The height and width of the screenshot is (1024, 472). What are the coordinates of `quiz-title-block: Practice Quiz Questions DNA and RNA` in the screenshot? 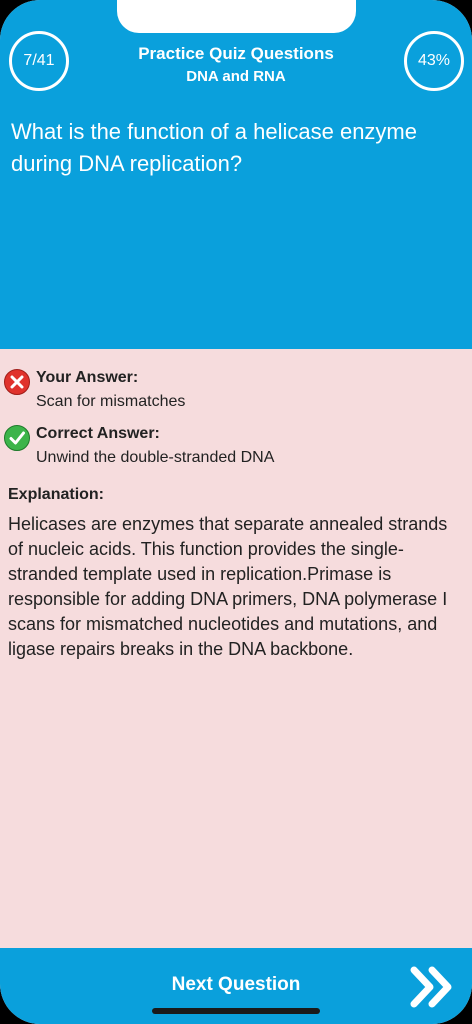 It's located at (236, 67).